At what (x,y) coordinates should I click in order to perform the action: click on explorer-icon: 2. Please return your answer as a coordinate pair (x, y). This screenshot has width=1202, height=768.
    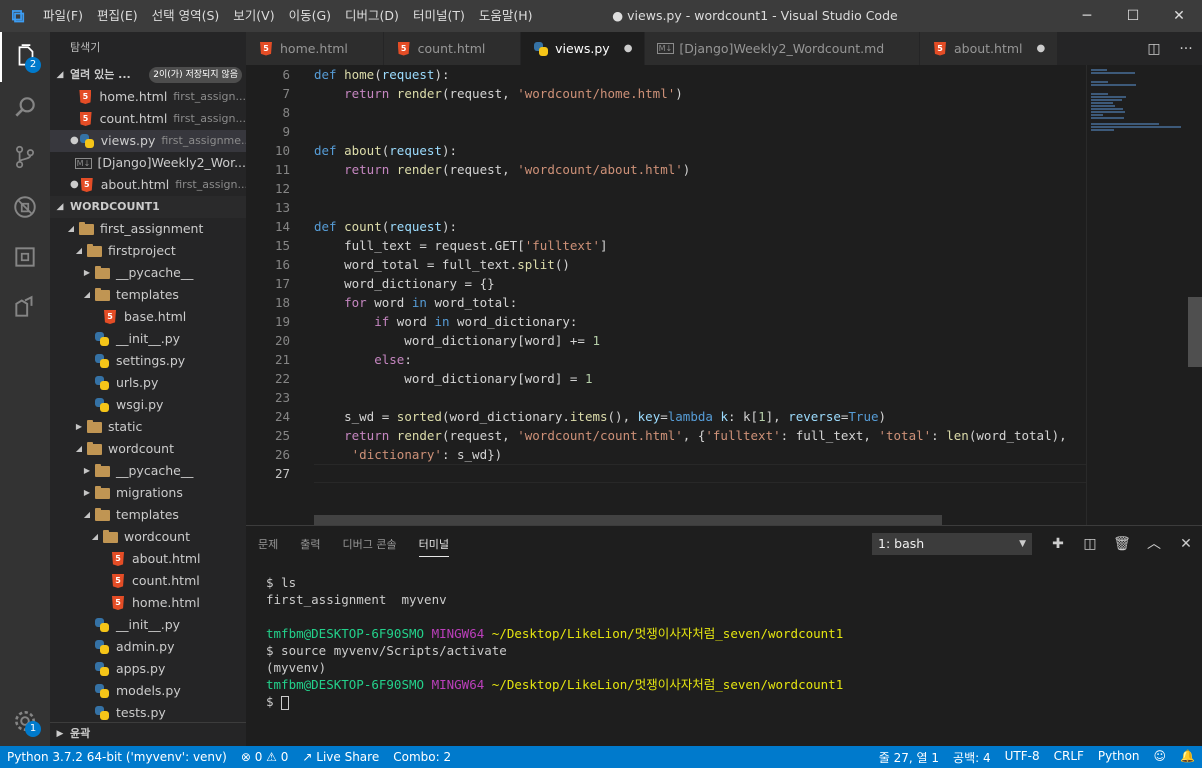
    Looking at the image, I should click on (25, 57).